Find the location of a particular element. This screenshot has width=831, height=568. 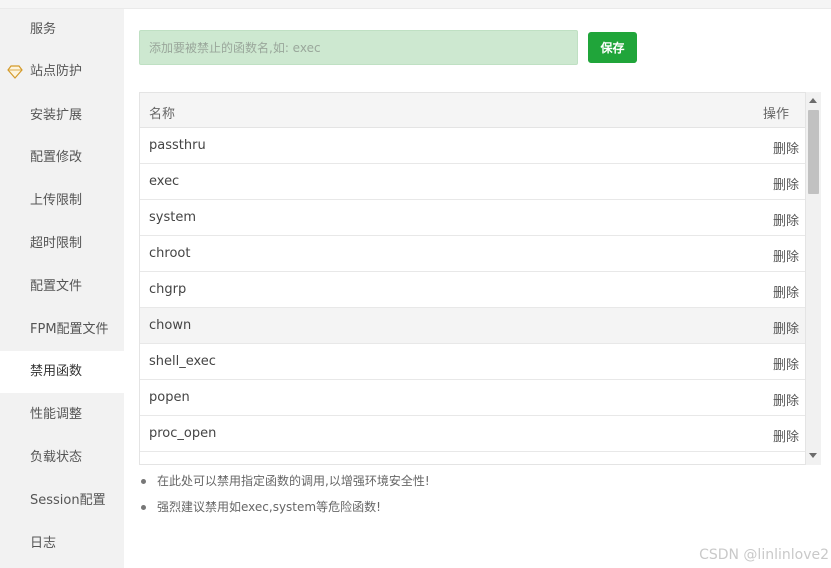

sidebar-item-load-status: 负载状态 is located at coordinates (62, 458).